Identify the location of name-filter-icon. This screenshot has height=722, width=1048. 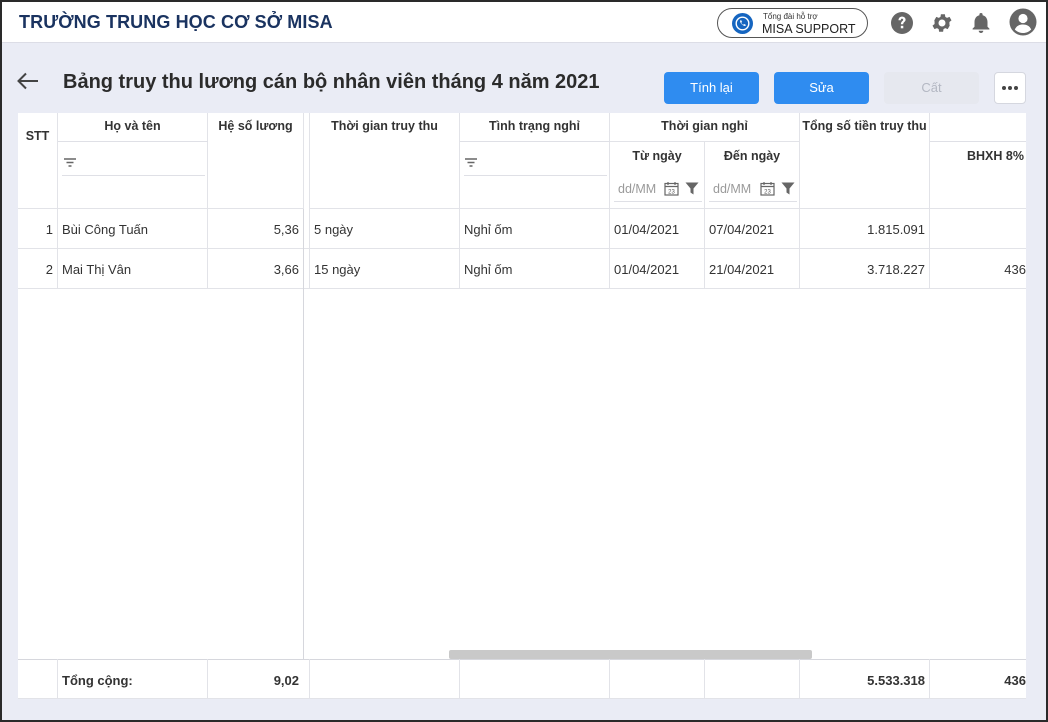
(70, 161).